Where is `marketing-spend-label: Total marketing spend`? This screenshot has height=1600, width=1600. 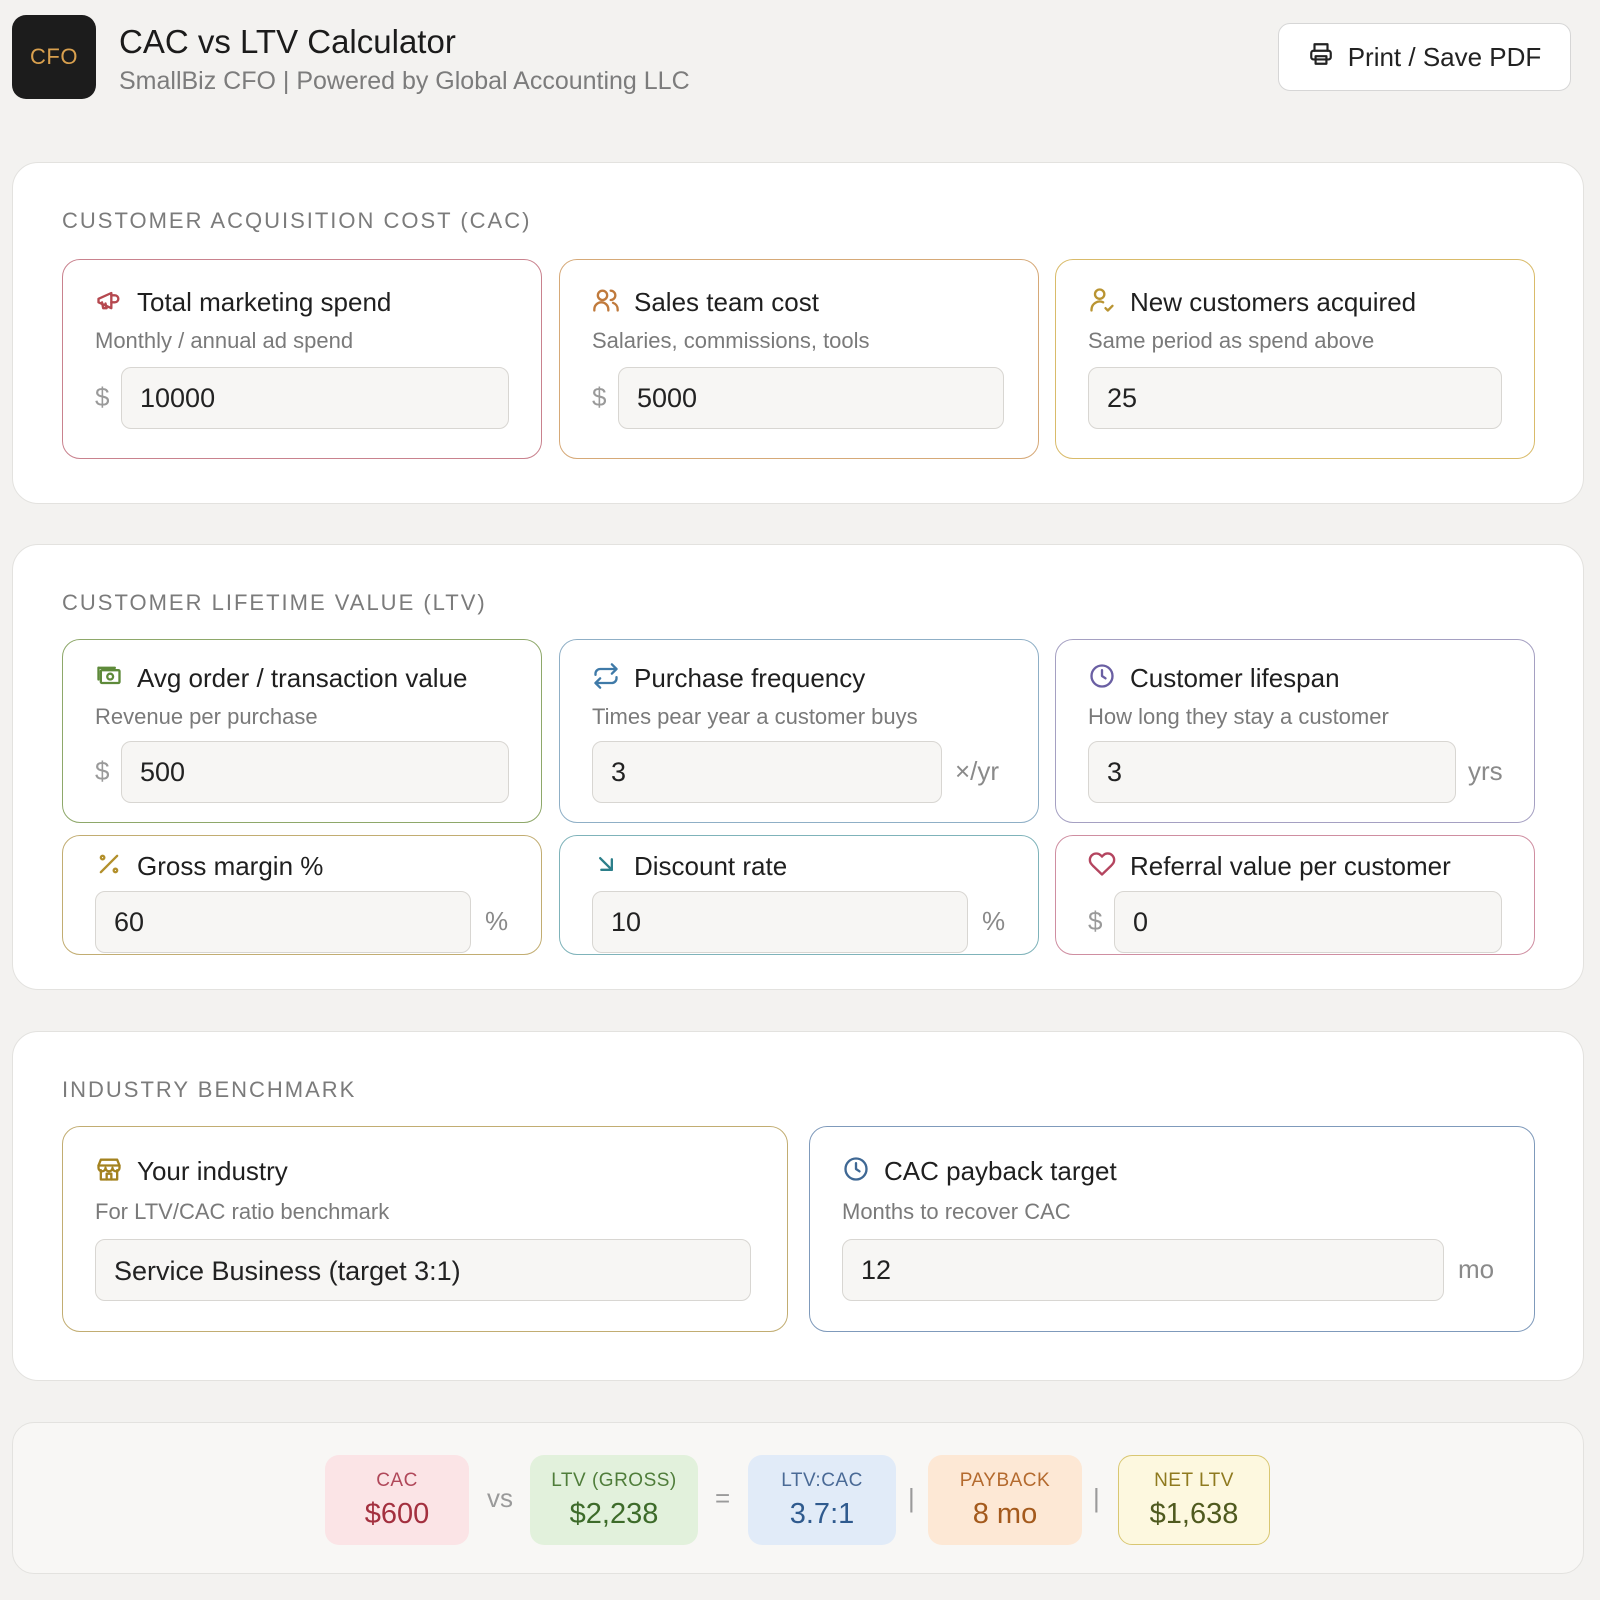
marketing-spend-label: Total marketing spend is located at coordinates (264, 302).